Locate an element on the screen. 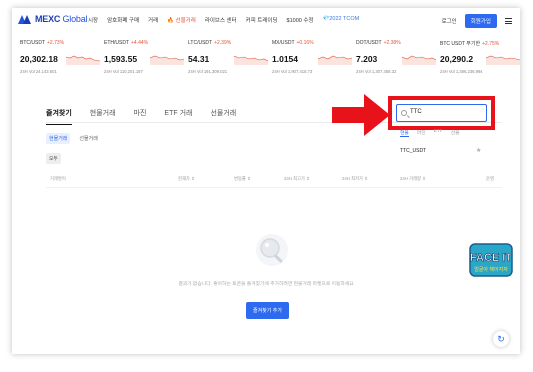  login-link: 로그인 is located at coordinates (449, 21).